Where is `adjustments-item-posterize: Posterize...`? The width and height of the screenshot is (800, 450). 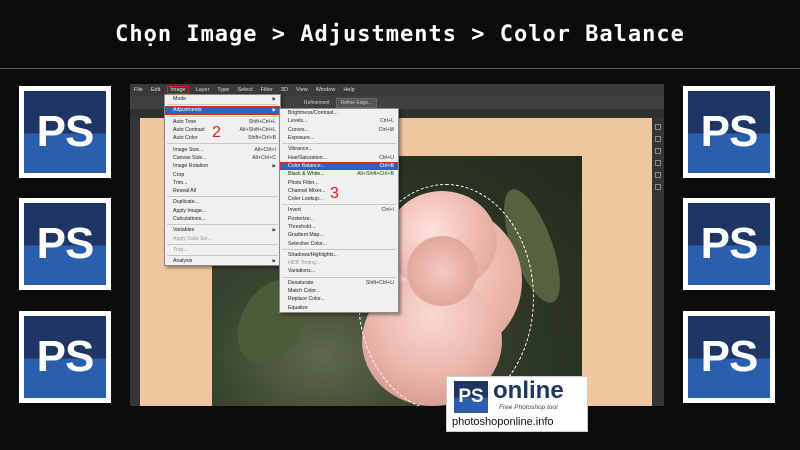
adjustments-item-posterize: Posterize... is located at coordinates (339, 219).